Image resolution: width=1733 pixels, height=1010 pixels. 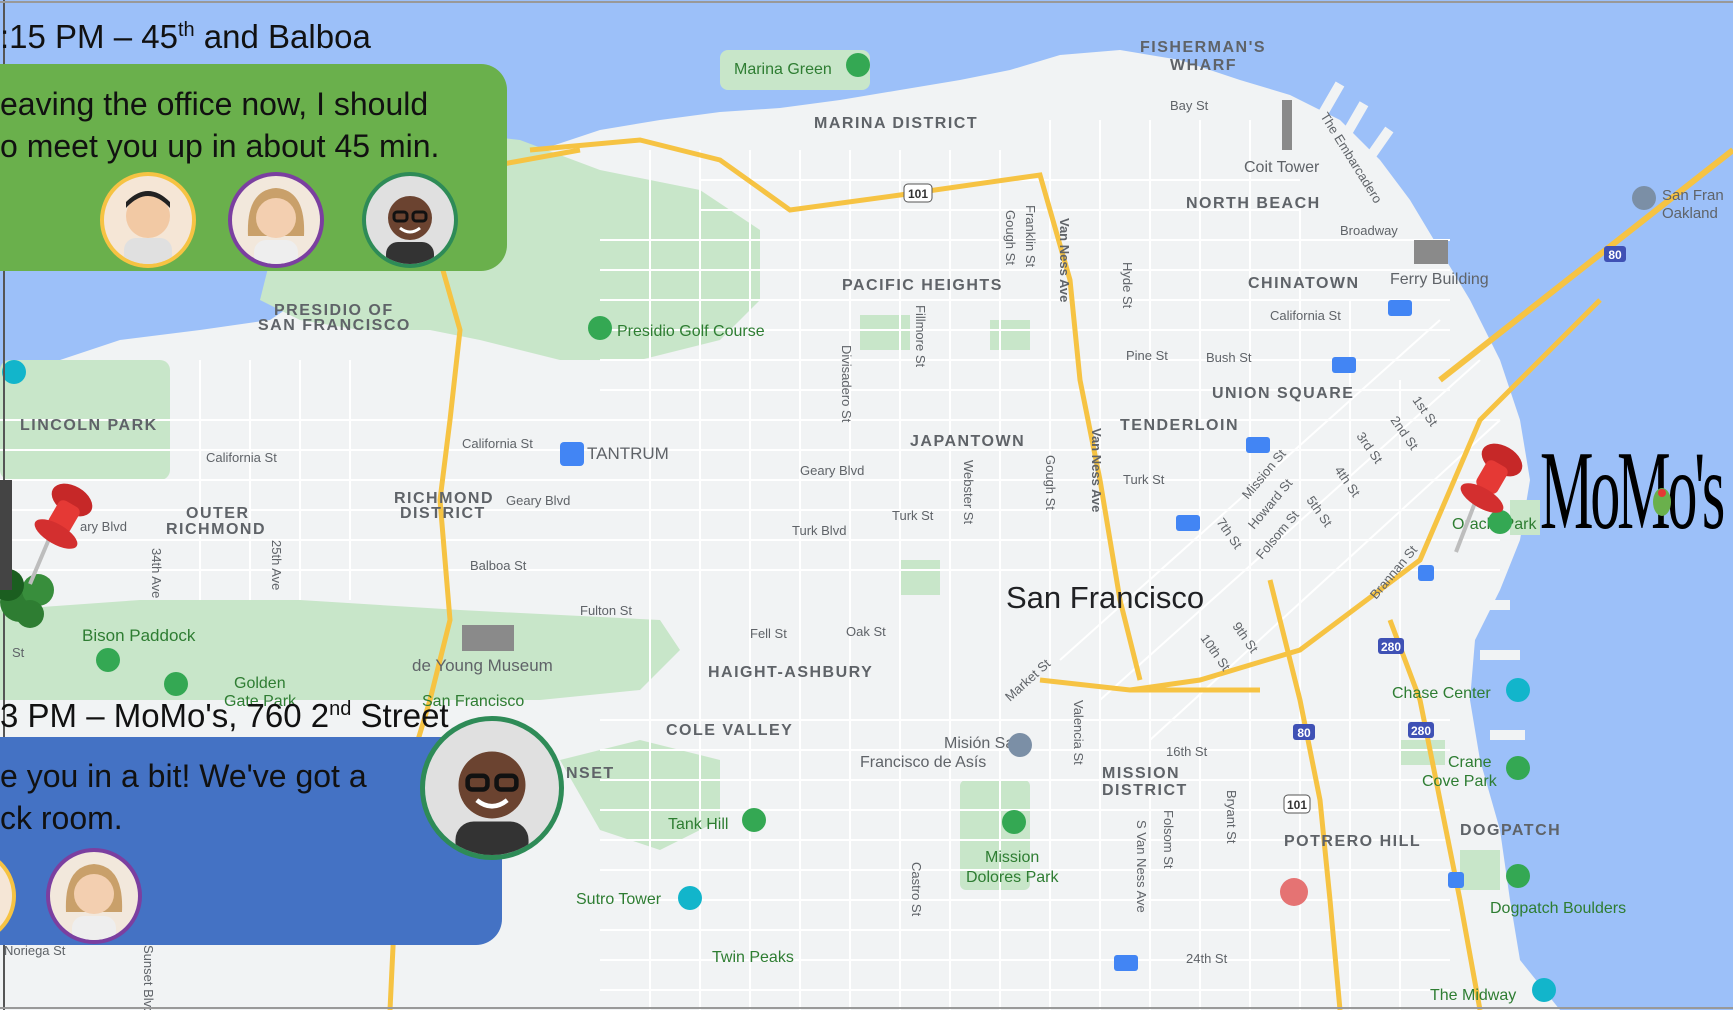 What do you see at coordinates (1693, 195) in the screenshot?
I see `svg-text: San Fran` at bounding box center [1693, 195].